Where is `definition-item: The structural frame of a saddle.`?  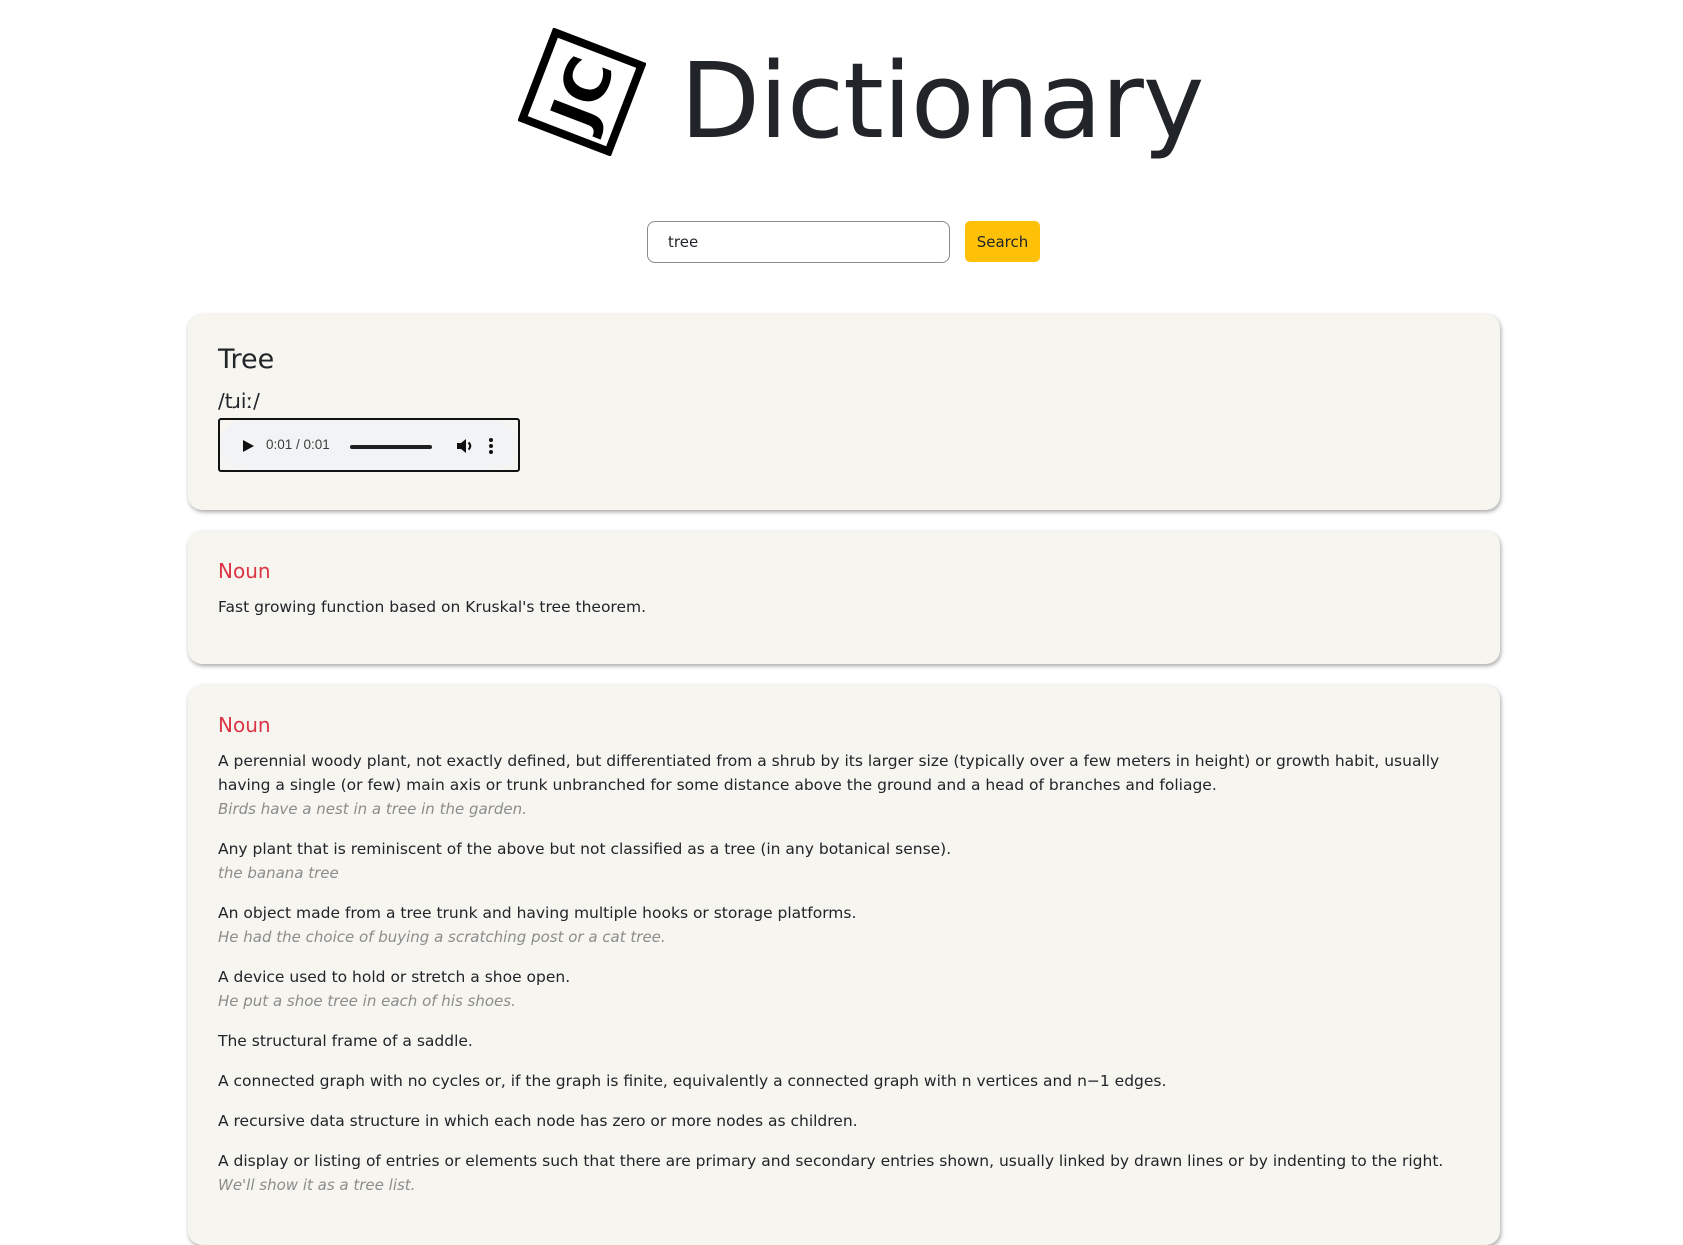
definition-item: The structural frame of a saddle. is located at coordinates (844, 1041).